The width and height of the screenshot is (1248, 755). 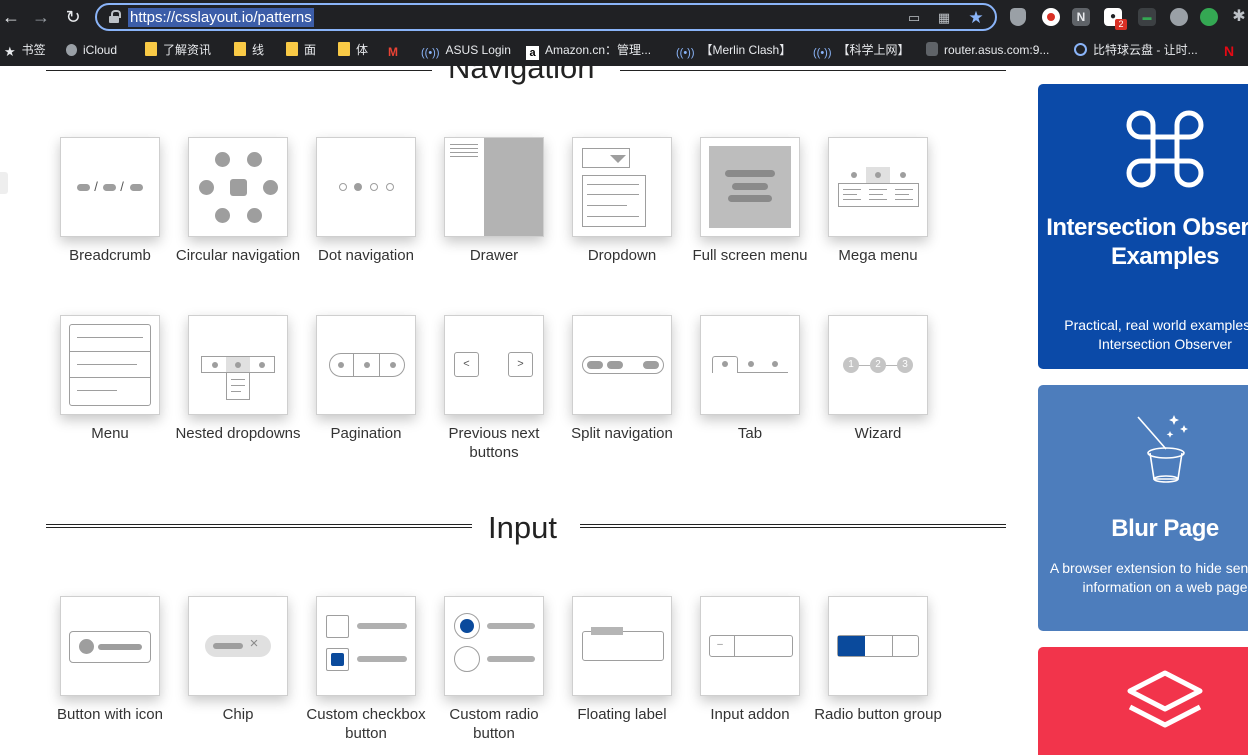 What do you see at coordinates (238, 433) in the screenshot?
I see `pattern-label: Nested dropdowns` at bounding box center [238, 433].